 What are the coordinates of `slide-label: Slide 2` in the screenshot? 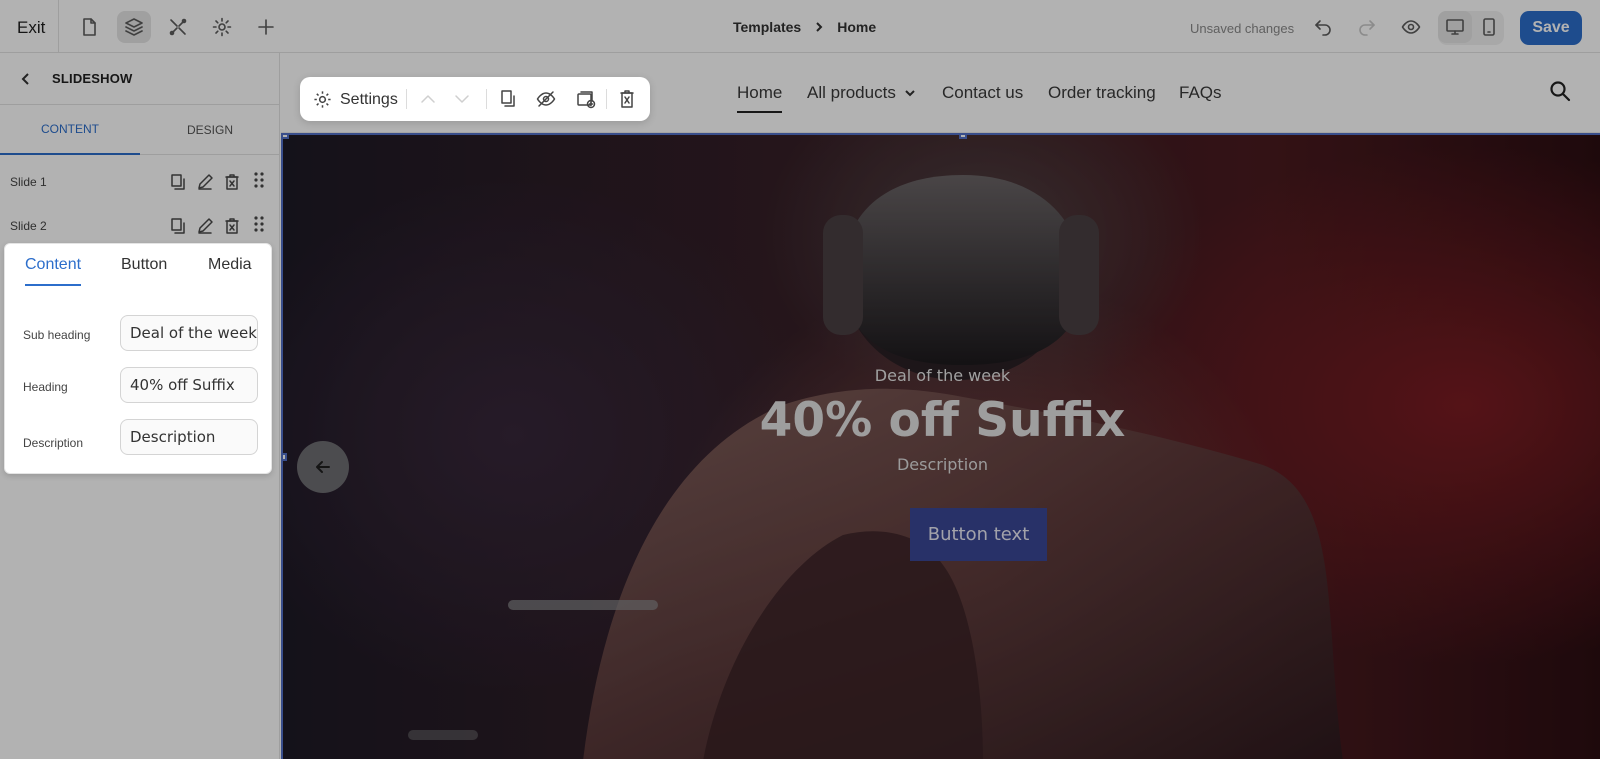 It's located at (28, 226).